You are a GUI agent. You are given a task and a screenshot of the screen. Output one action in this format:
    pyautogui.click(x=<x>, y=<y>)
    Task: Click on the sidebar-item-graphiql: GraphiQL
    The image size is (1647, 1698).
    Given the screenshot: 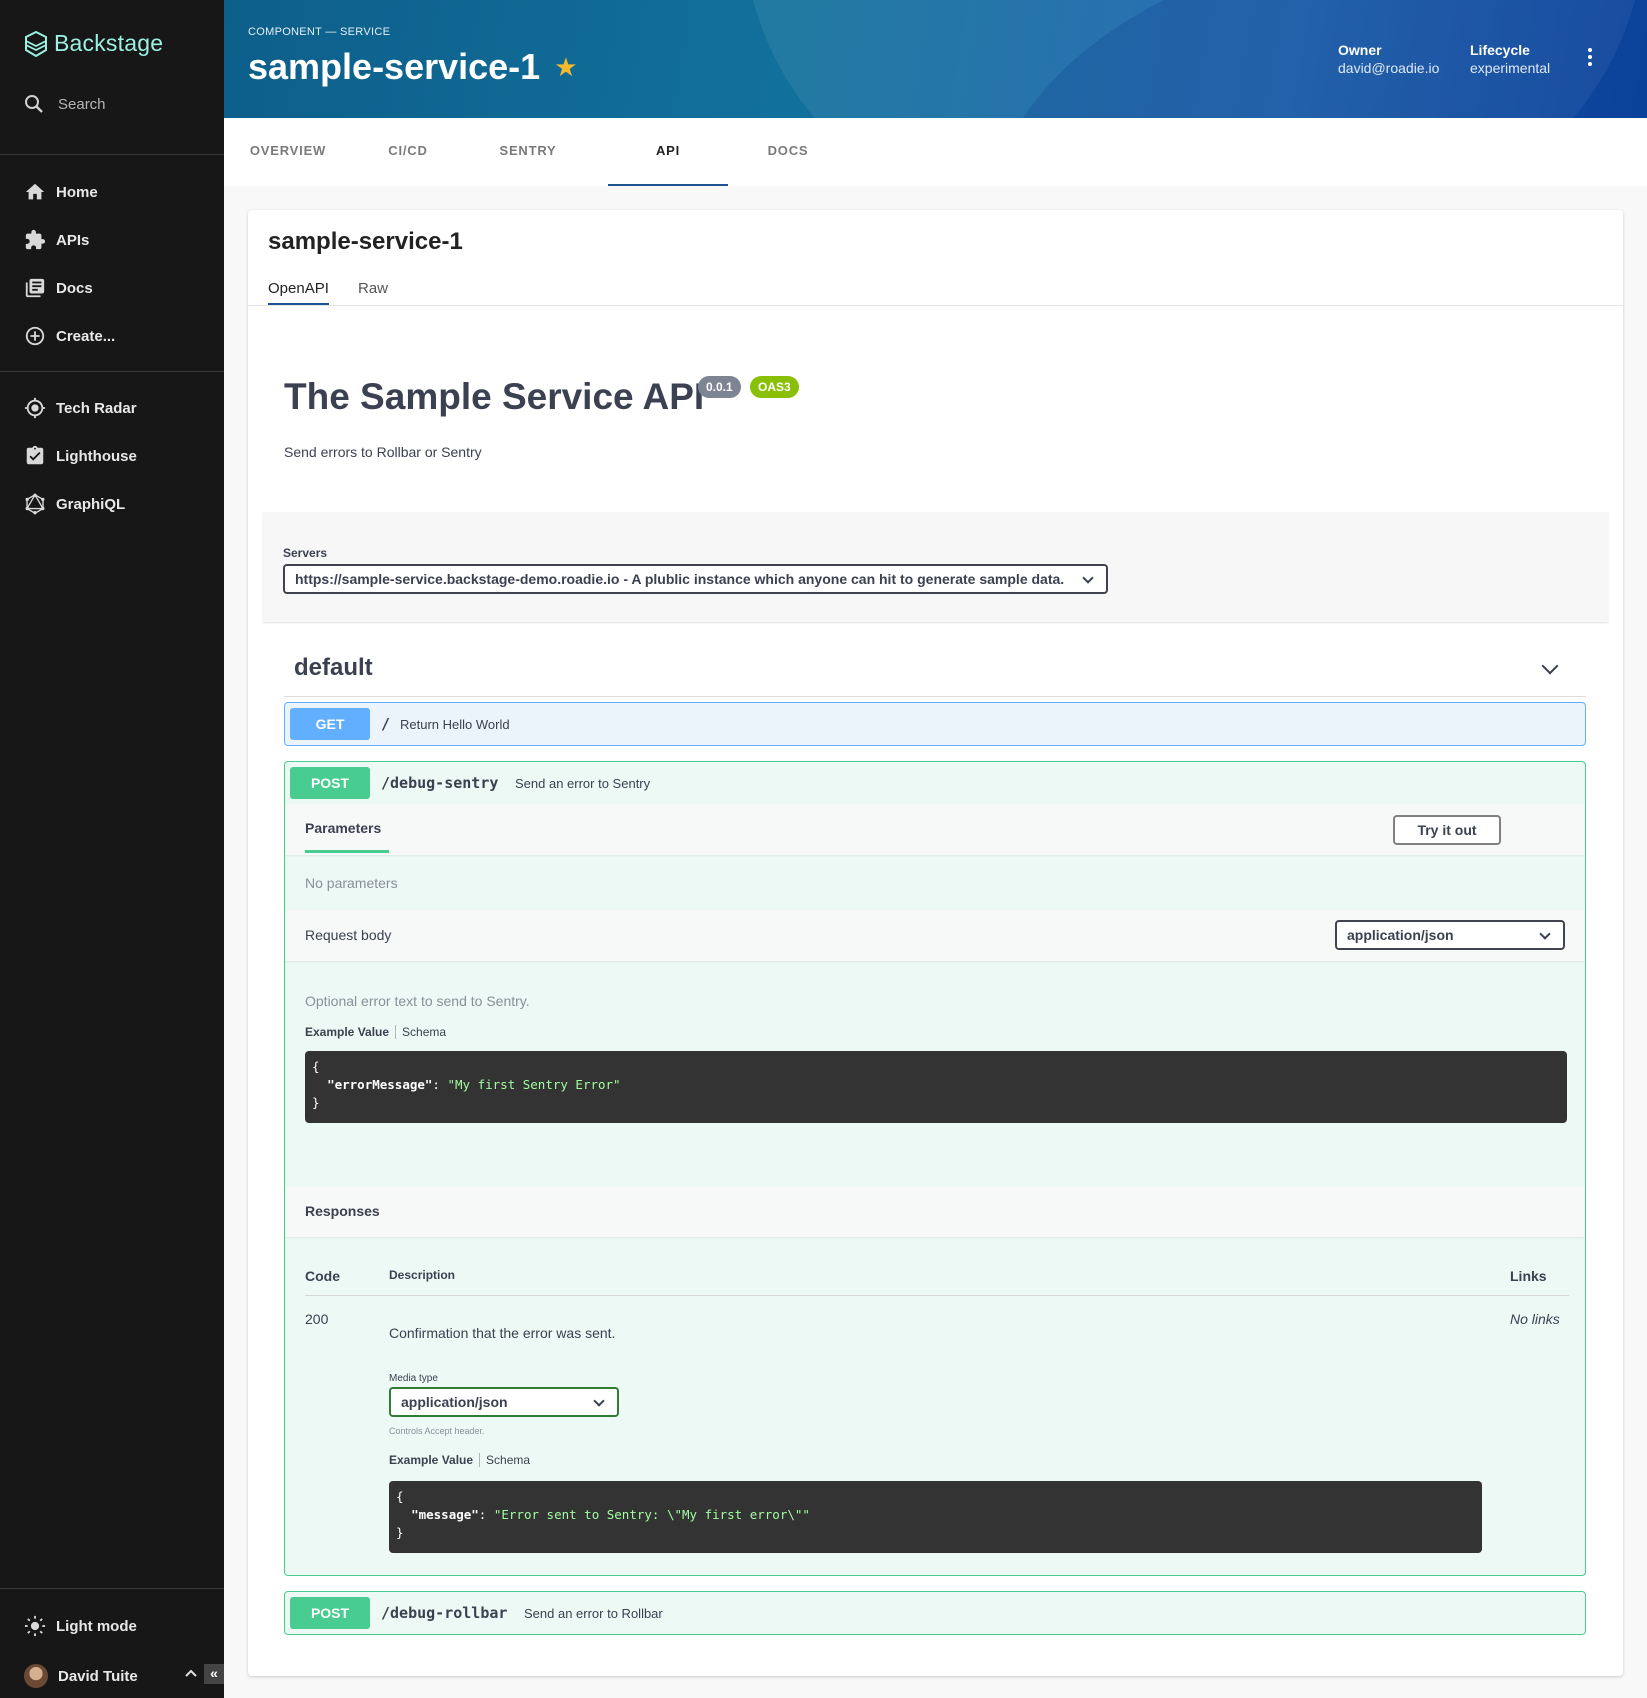 What is the action you would take?
    pyautogui.click(x=74, y=504)
    